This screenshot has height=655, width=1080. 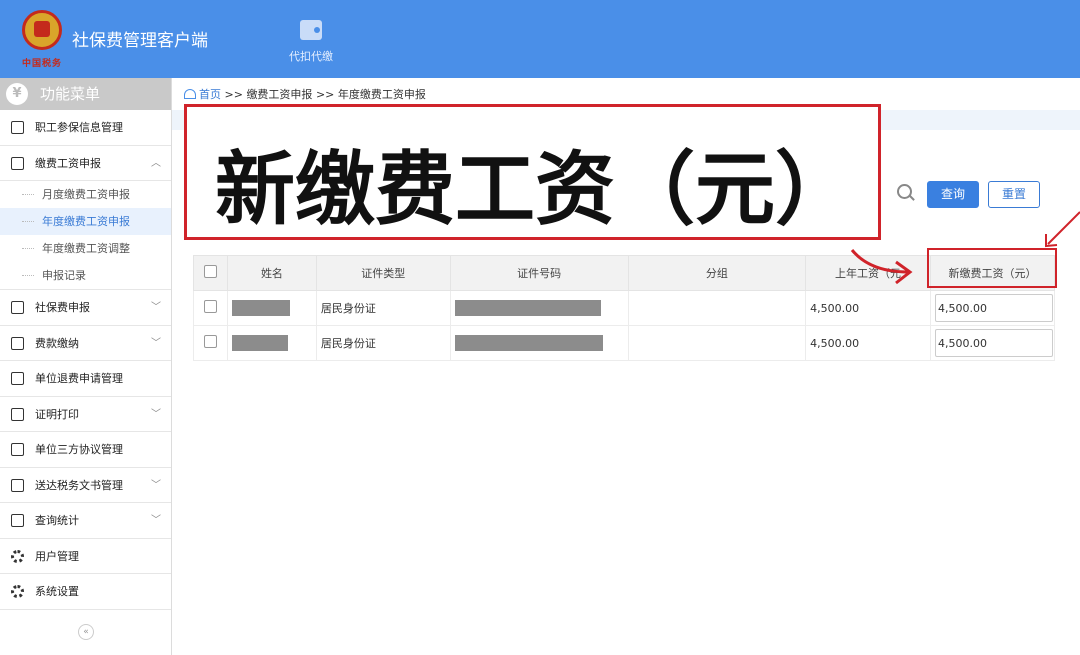 I want to click on sidebar-item-social-fee: 社保费申报 ﹀, so click(x=85, y=308).